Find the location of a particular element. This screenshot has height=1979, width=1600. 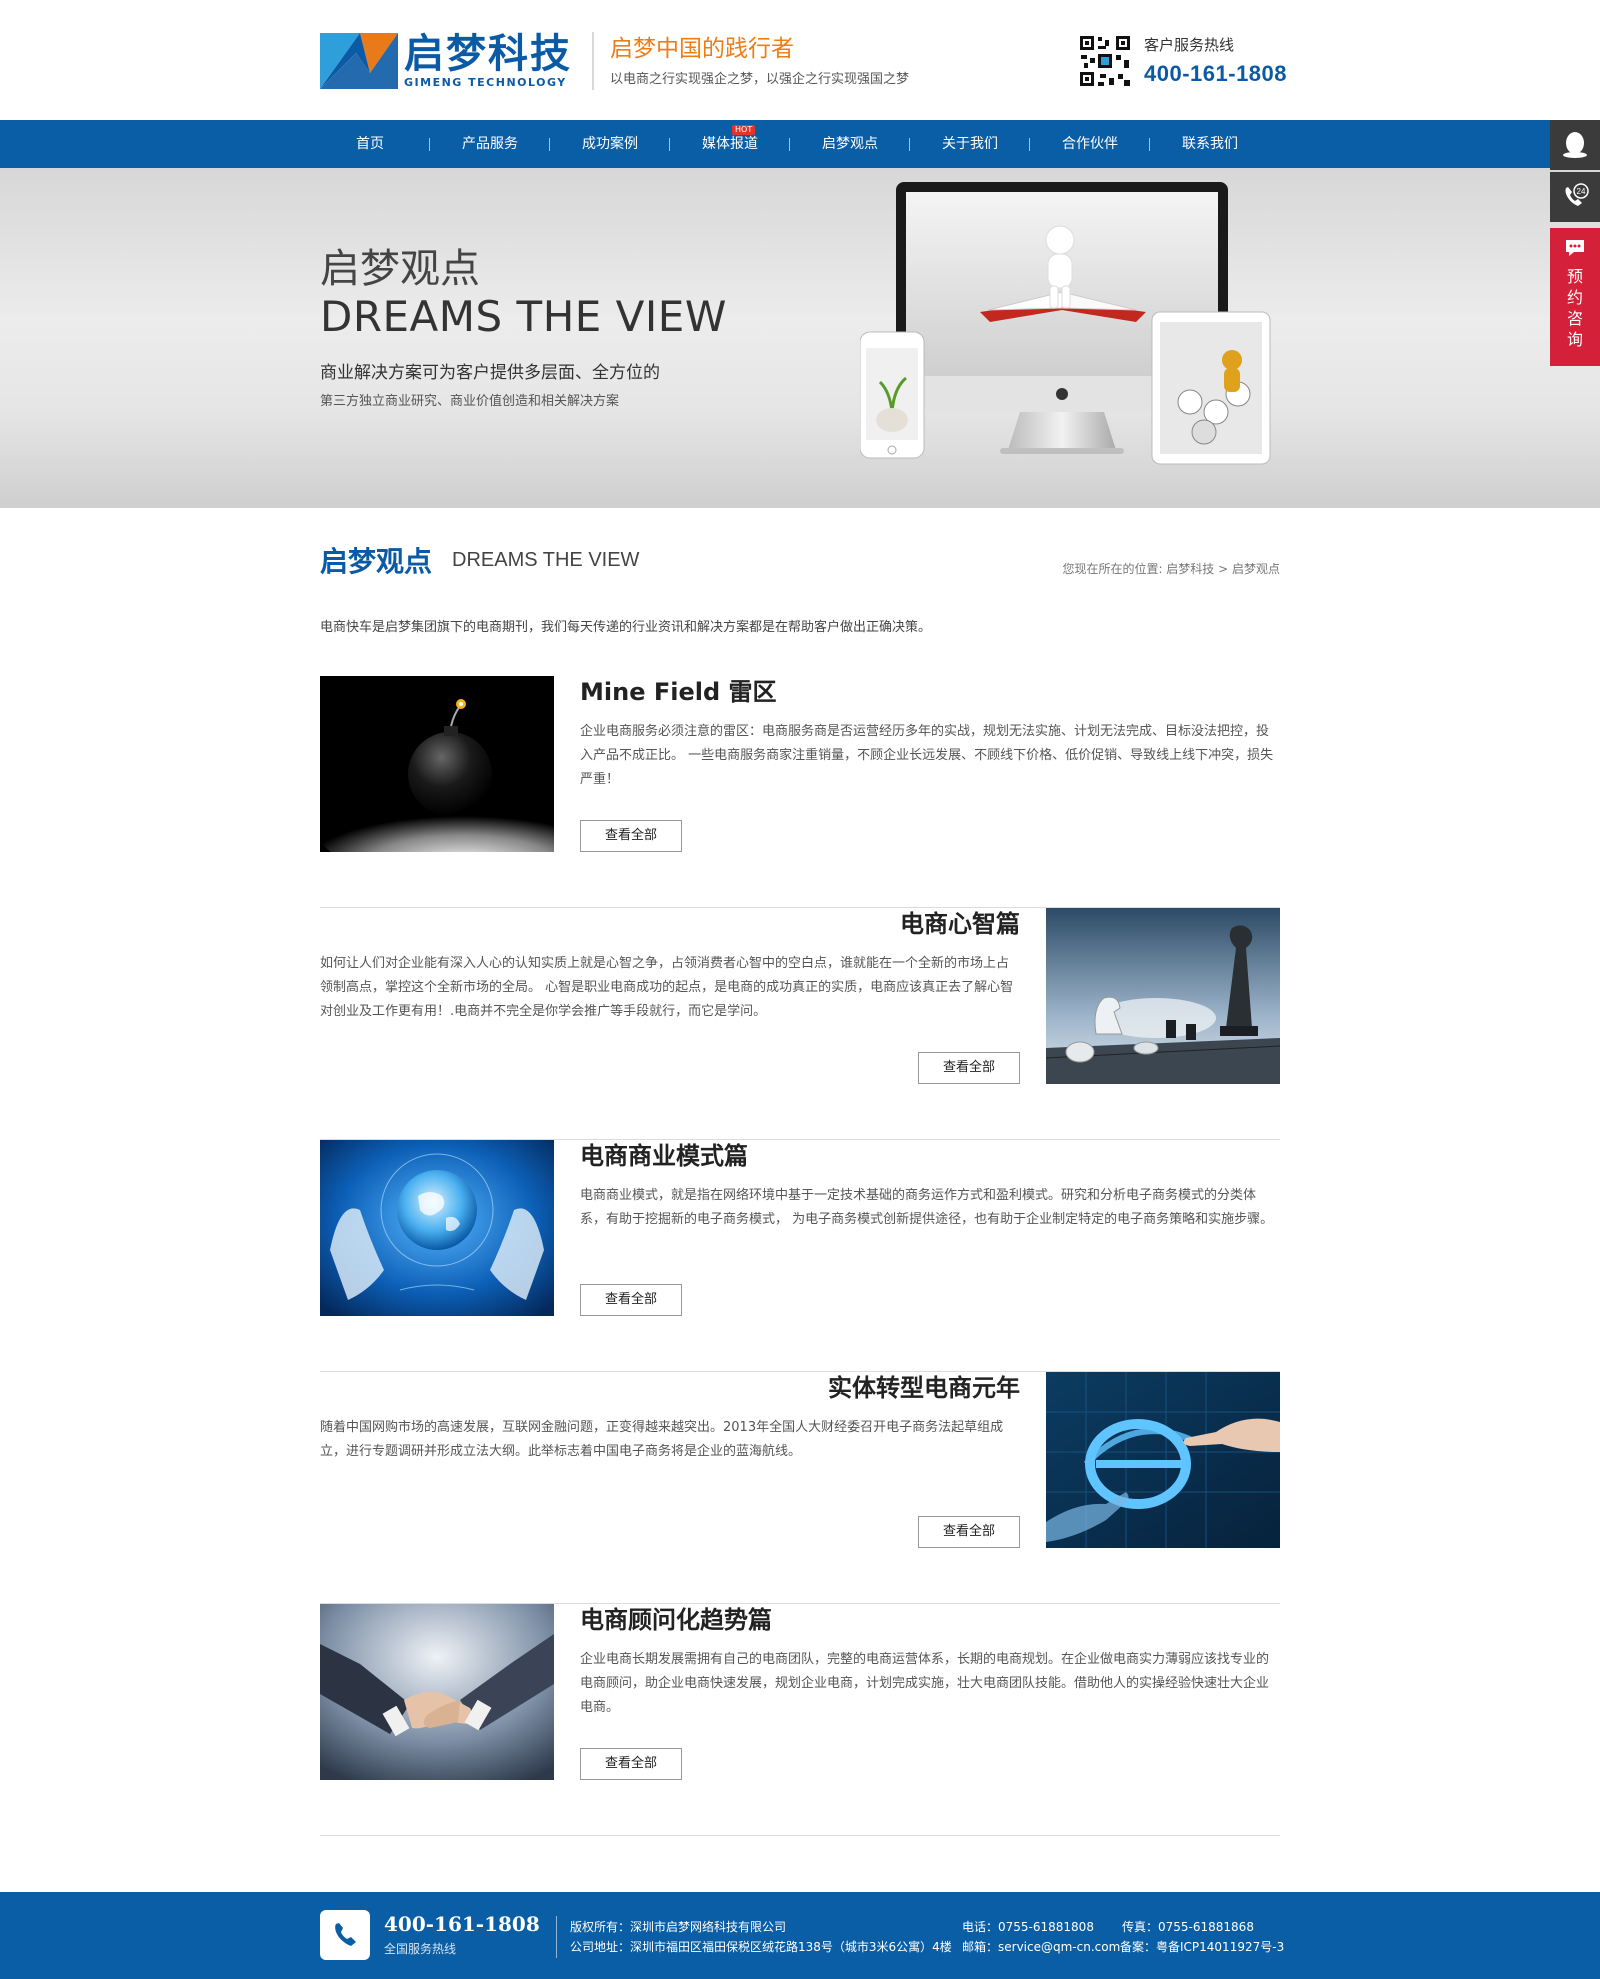

penguin-icon is located at coordinates (1575, 145).